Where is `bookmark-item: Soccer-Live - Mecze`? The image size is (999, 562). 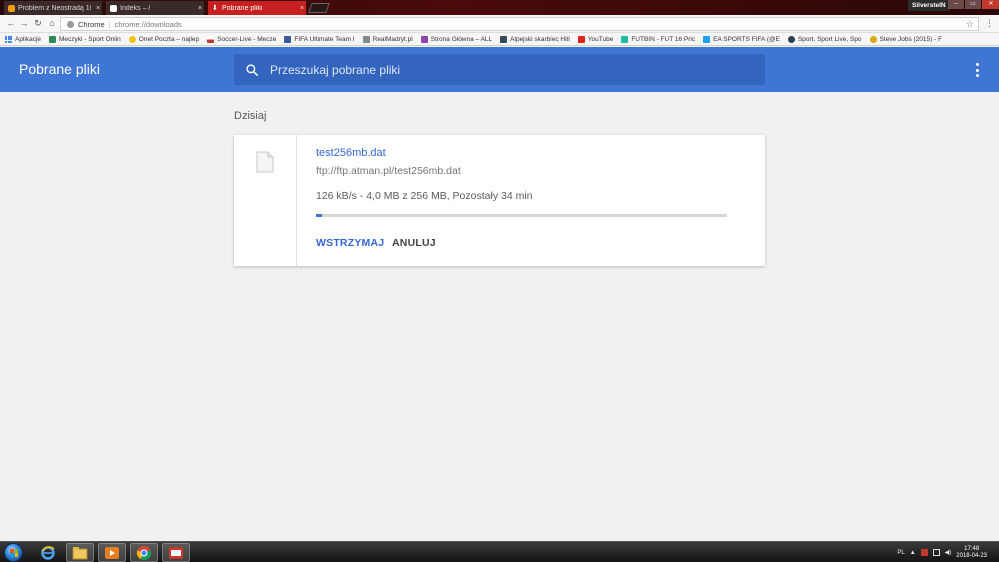
bookmark-item: Soccer-Live - Mecze is located at coordinates (242, 39).